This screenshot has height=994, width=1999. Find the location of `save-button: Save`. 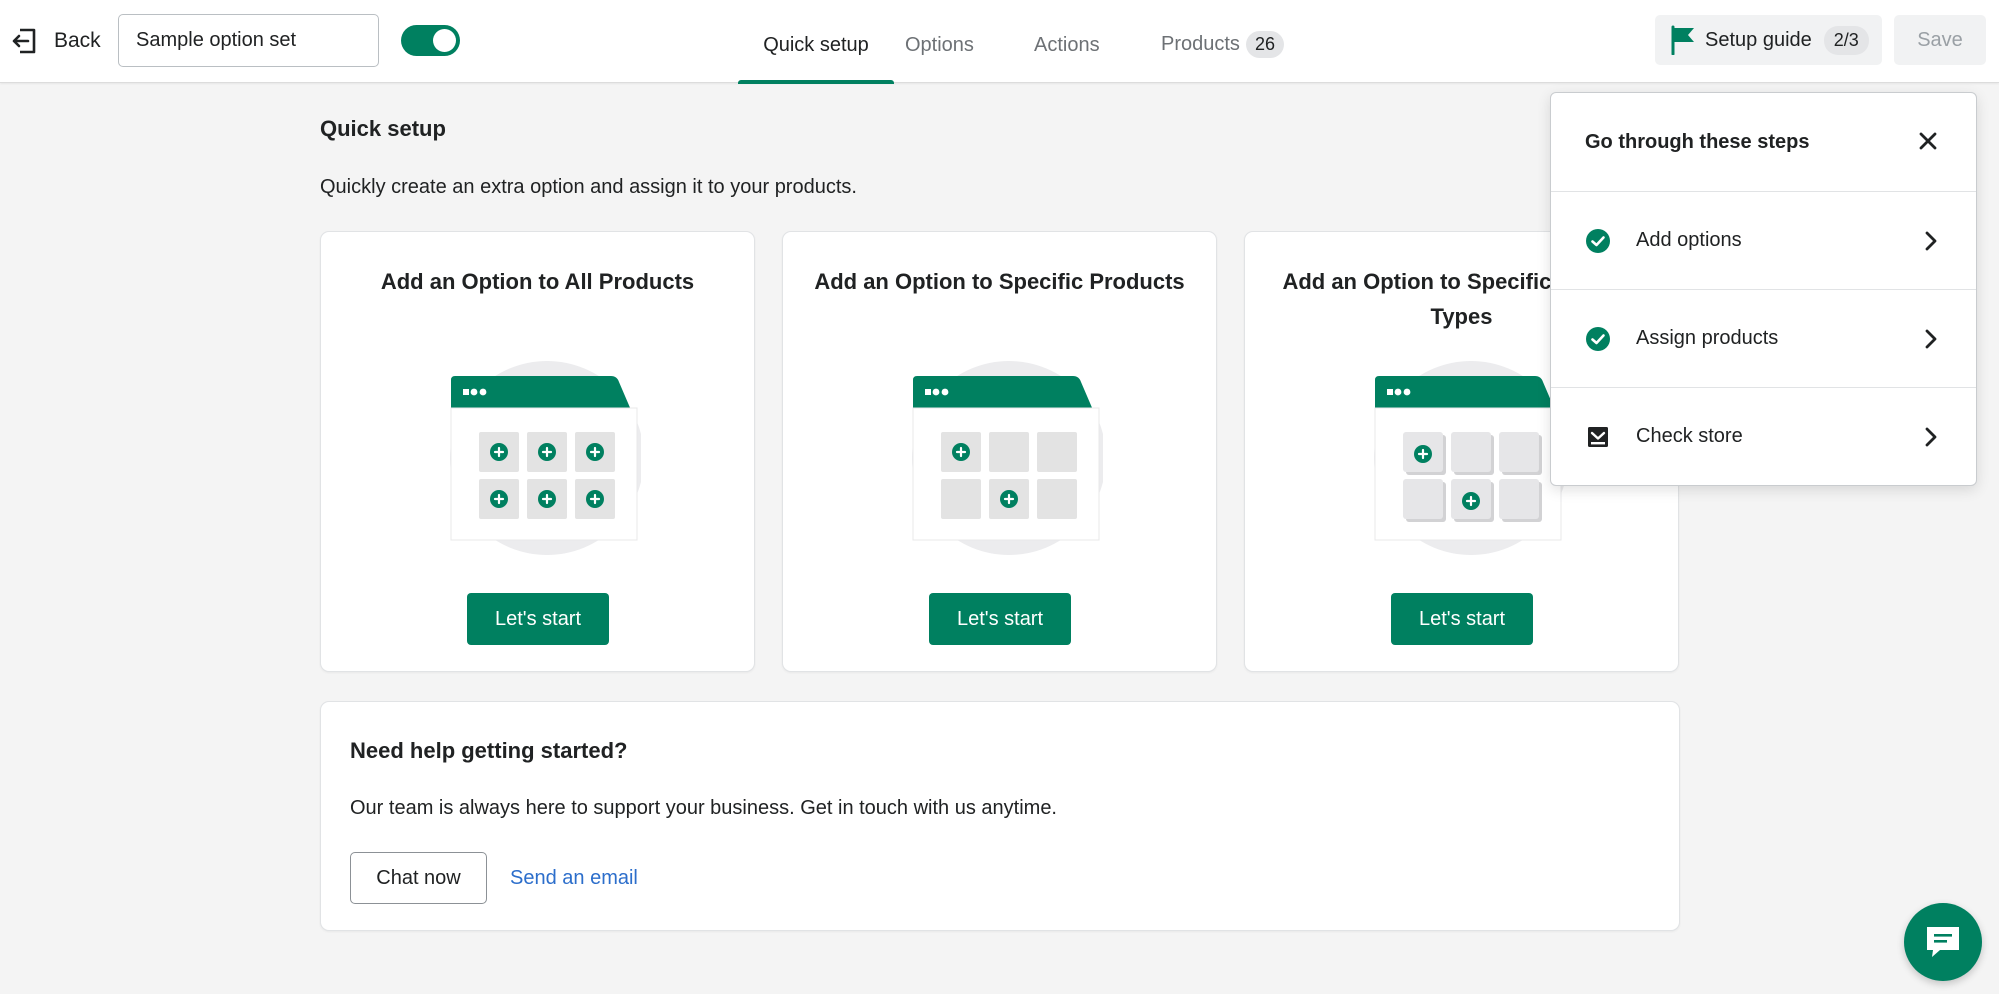

save-button: Save is located at coordinates (1940, 40).